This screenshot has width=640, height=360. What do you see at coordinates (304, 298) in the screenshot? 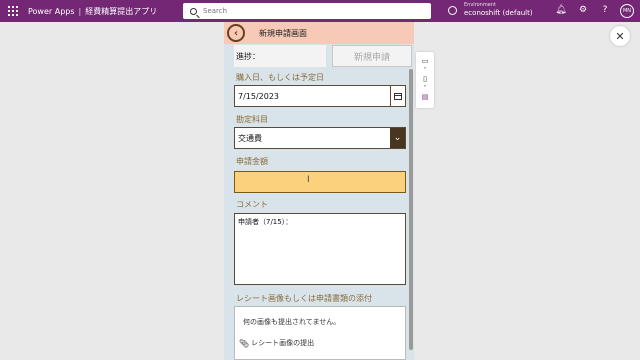
I see `receipt-label: レシート画像もしくは申請書類の添付` at bounding box center [304, 298].